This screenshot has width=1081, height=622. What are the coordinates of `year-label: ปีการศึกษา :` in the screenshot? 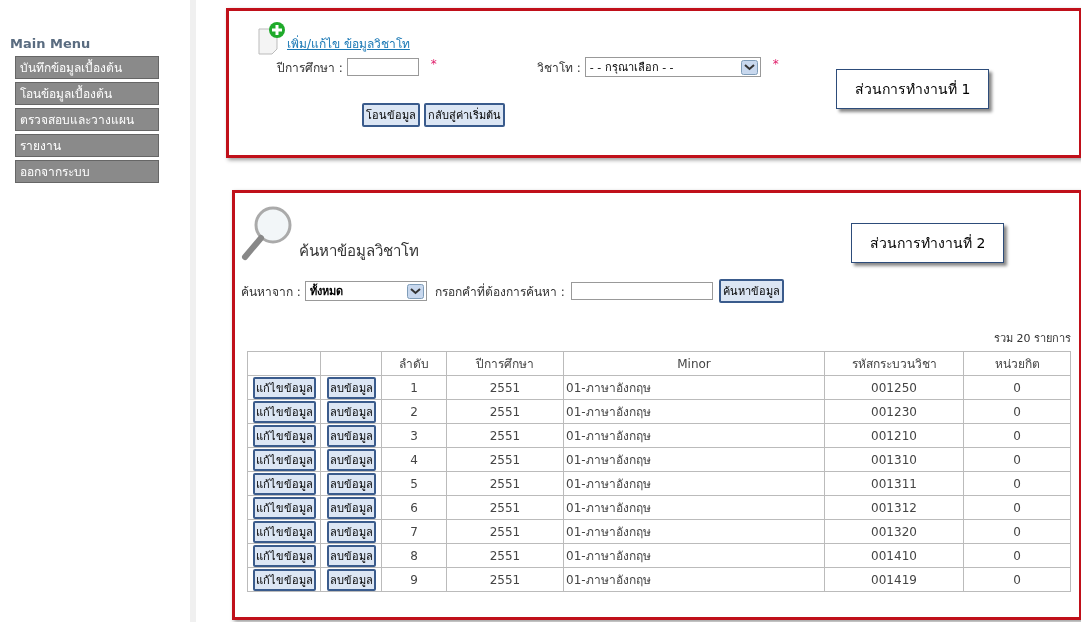 It's located at (310, 68).